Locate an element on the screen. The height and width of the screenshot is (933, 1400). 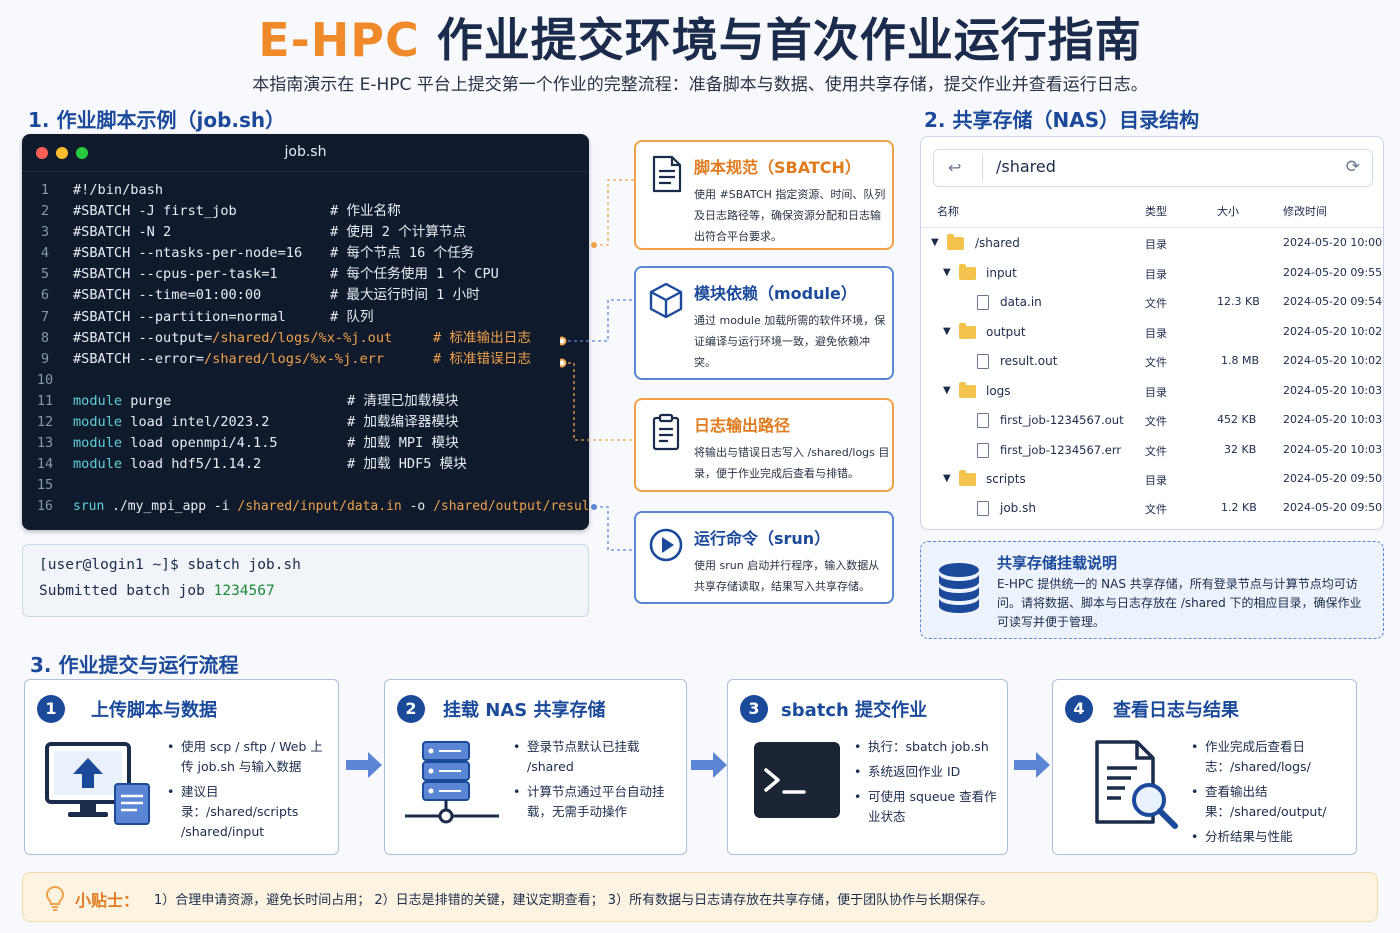
code-text: module purge is located at coordinates (122, 401).